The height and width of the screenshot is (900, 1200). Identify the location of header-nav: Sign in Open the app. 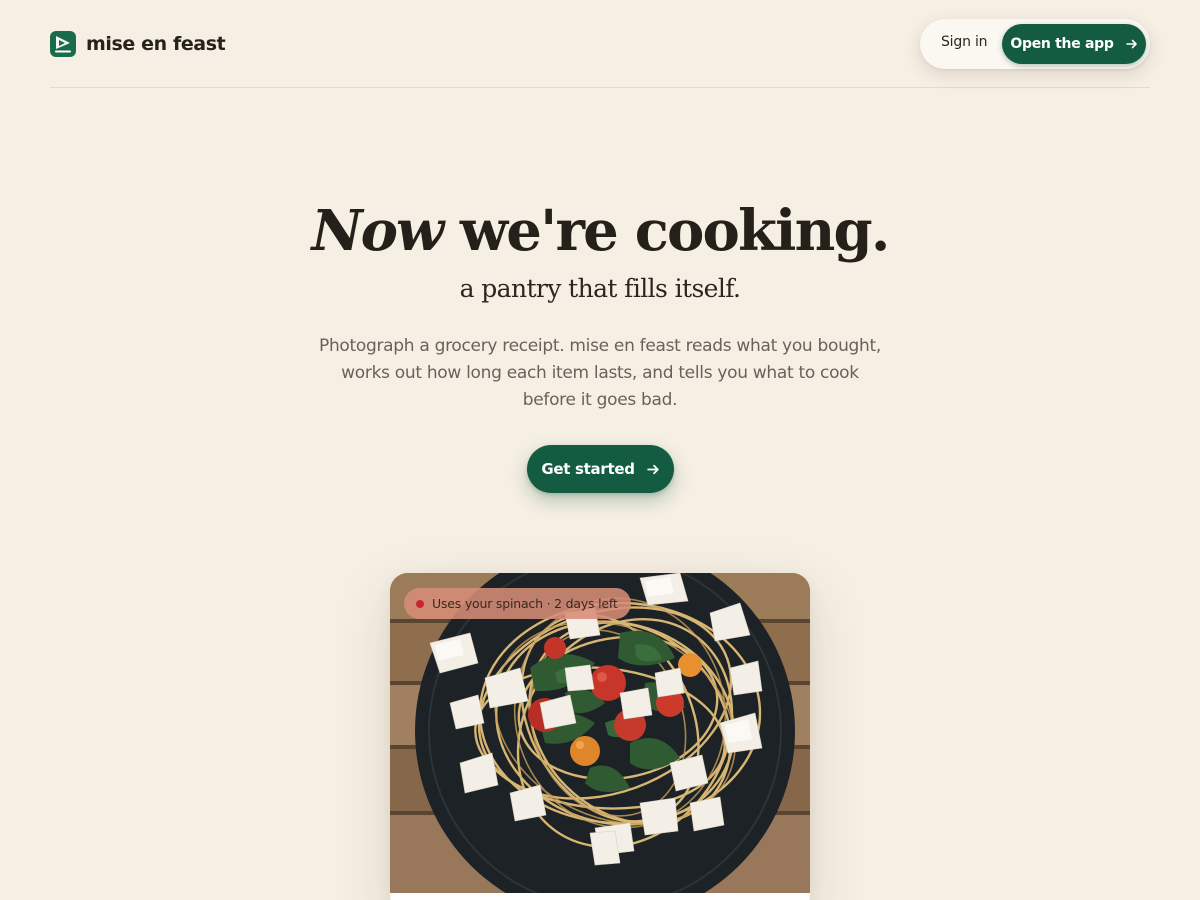
(1035, 44).